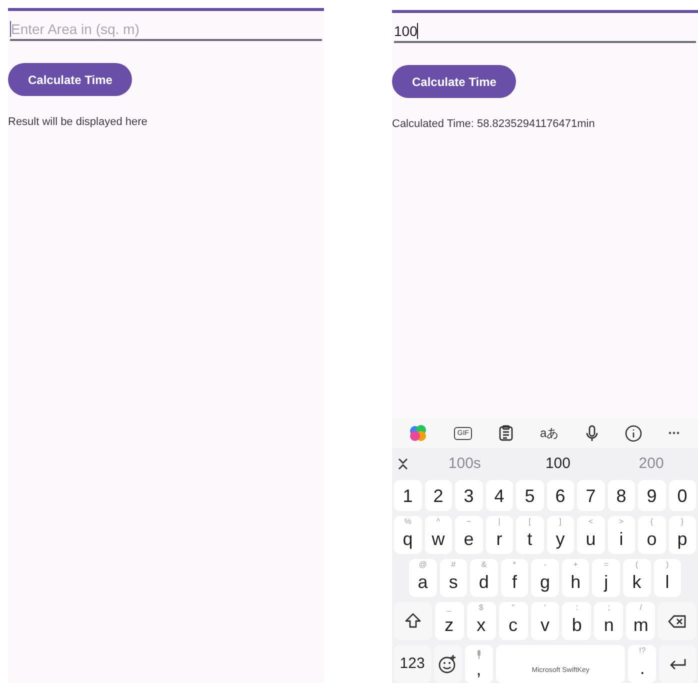 The width and height of the screenshot is (698, 683). I want to click on more-icon, so click(674, 433).